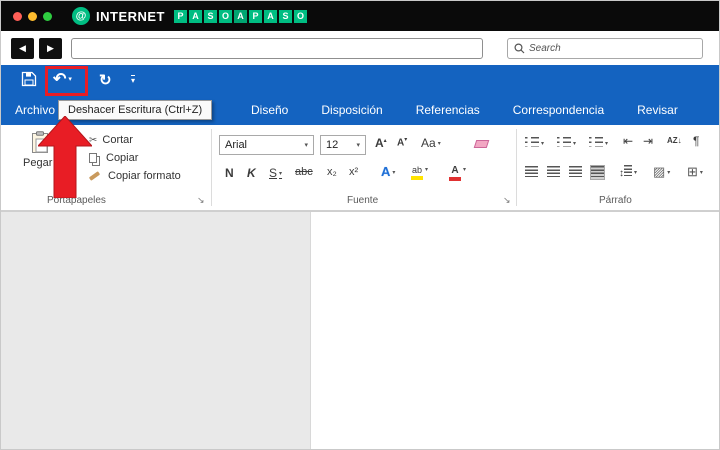 This screenshot has width=720, height=450. I want to click on save-button, so click(29, 81).